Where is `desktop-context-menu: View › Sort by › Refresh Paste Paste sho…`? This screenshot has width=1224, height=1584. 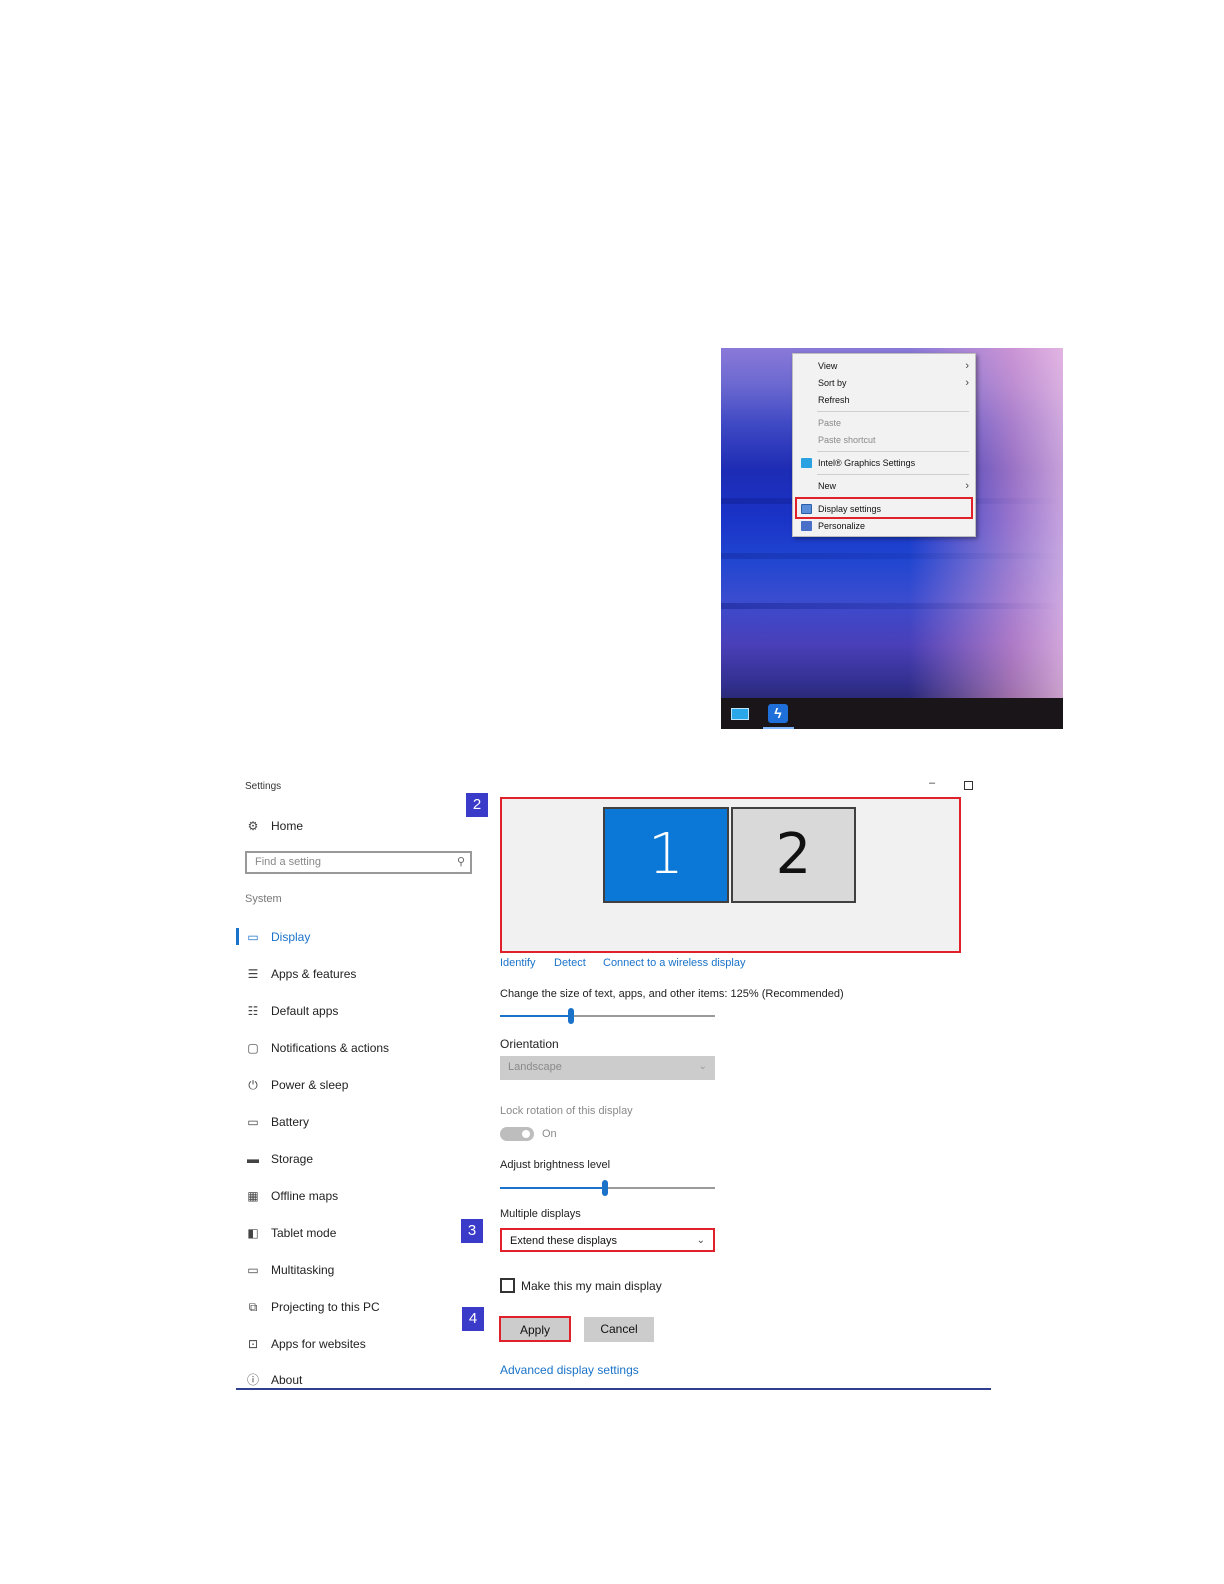
desktop-context-menu: View › Sort by › Refresh Paste Paste sho… is located at coordinates (884, 445).